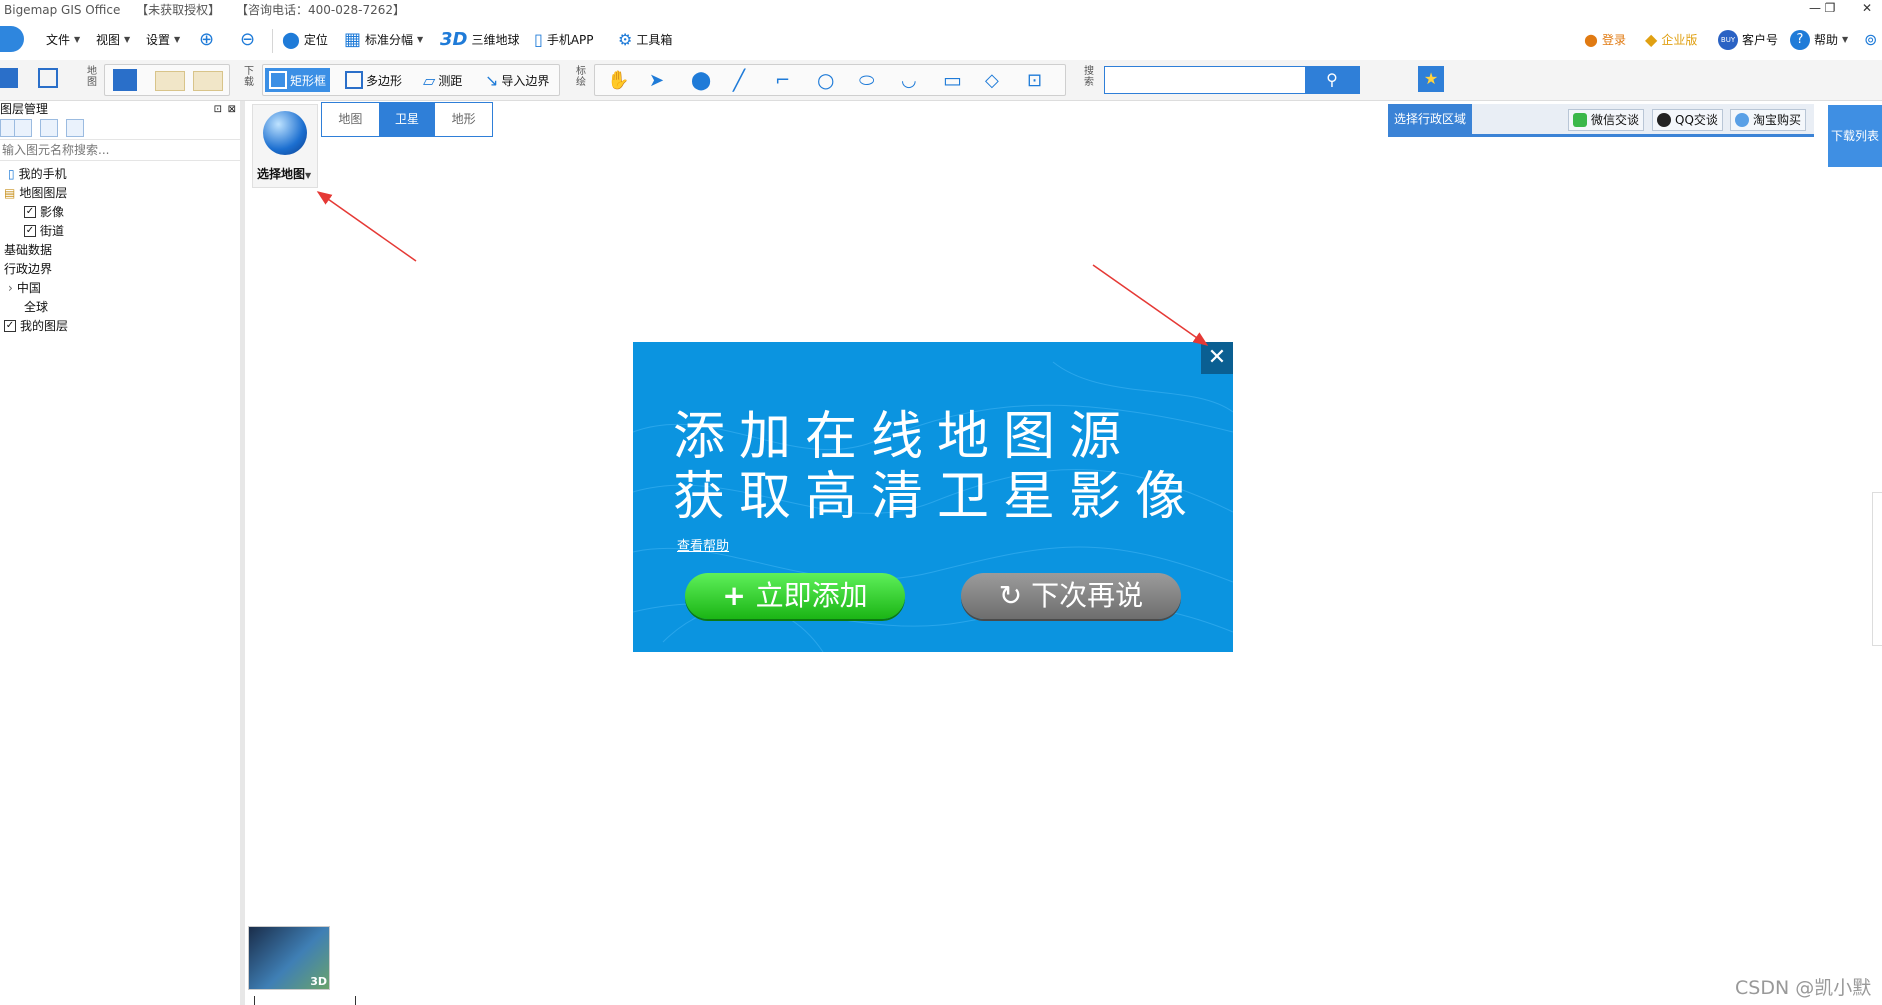  I want to click on map-tool-group, so click(167, 80).